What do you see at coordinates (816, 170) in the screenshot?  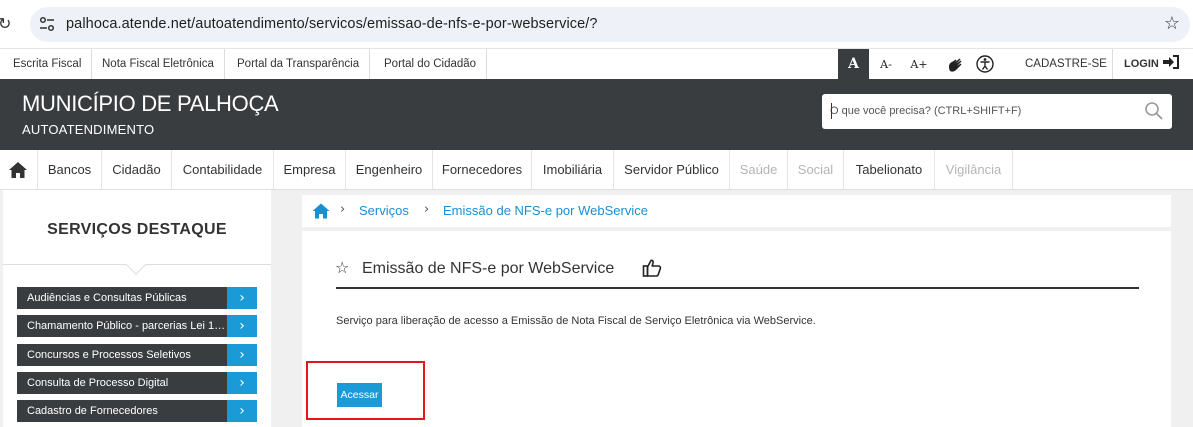 I see `nav-item-social: Social` at bounding box center [816, 170].